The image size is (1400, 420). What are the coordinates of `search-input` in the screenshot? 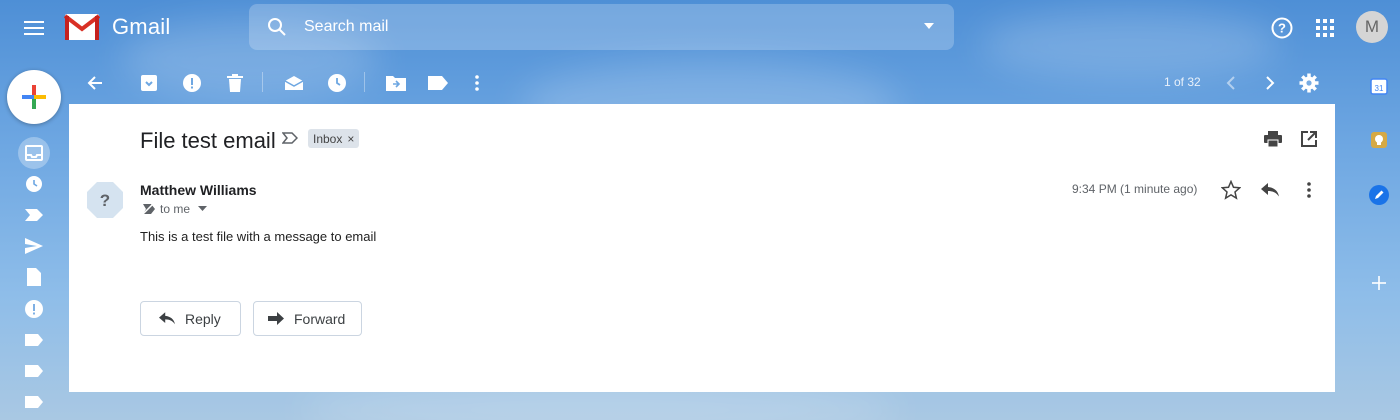 It's located at (584, 27).